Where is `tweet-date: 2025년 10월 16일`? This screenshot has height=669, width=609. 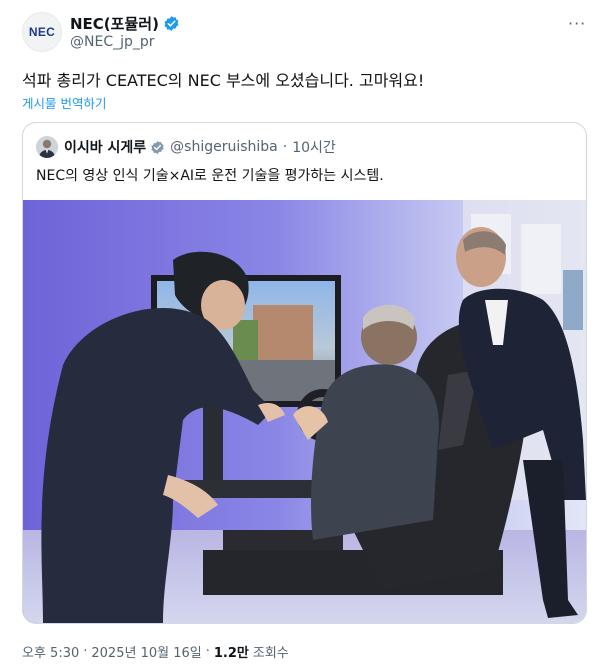
tweet-date: 2025년 10월 16일 is located at coordinates (146, 651).